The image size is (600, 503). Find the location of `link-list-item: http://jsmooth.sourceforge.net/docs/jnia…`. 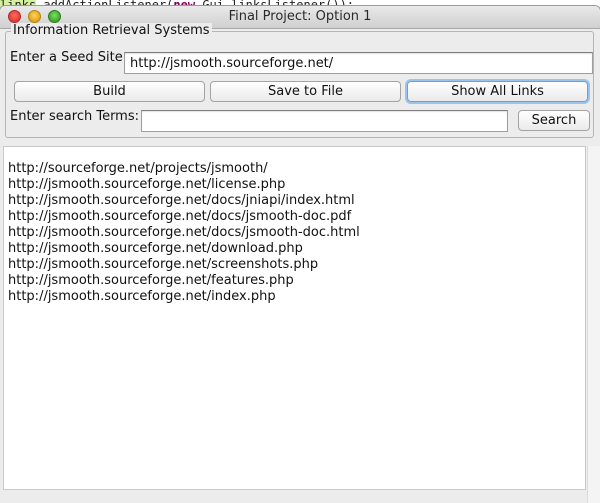

link-list-item: http://jsmooth.sourceforge.net/docs/jnia… is located at coordinates (181, 200).